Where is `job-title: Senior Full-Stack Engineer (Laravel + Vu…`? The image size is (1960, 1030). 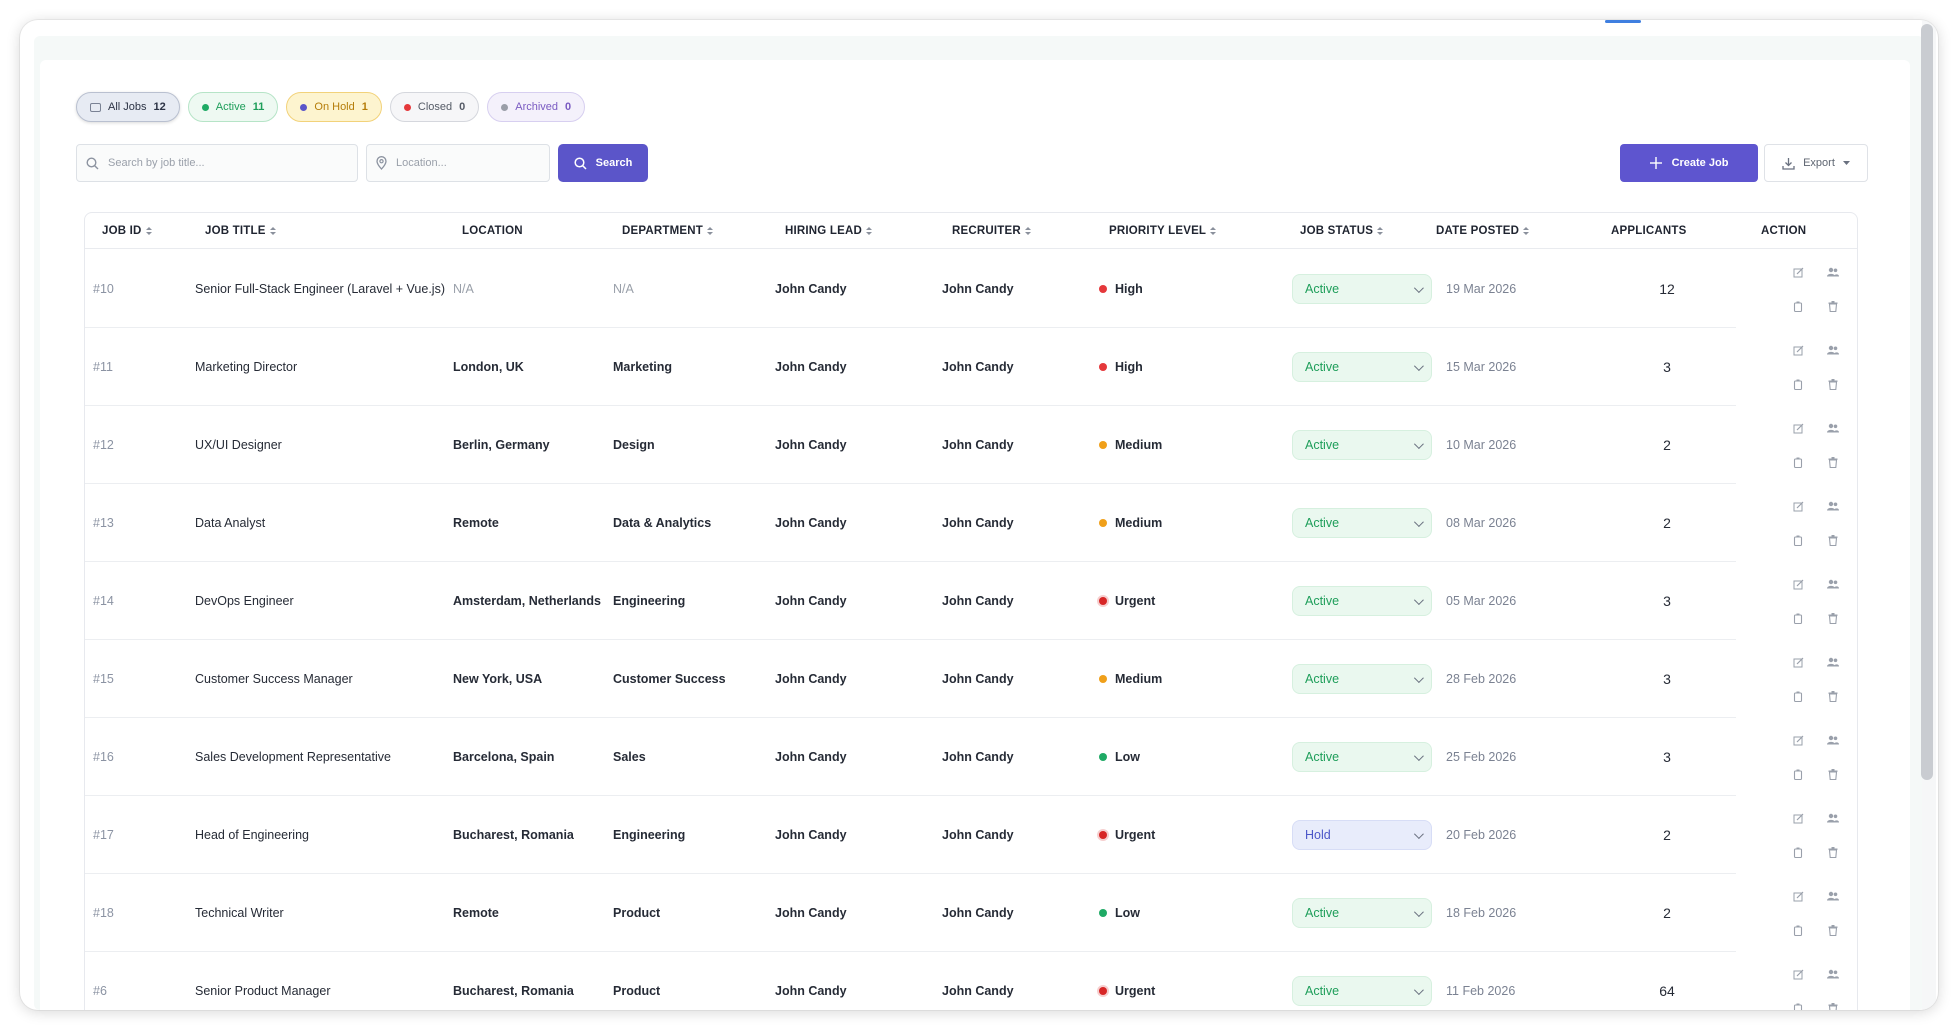 job-title: Senior Full-Stack Engineer (Laravel + Vu… is located at coordinates (320, 289).